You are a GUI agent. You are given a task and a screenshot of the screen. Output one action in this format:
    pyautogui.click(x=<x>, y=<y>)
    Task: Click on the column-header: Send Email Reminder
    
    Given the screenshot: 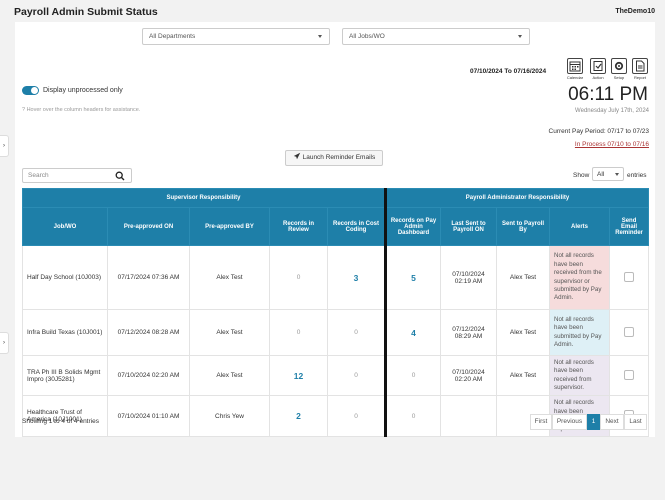 What is the action you would take?
    pyautogui.click(x=629, y=226)
    